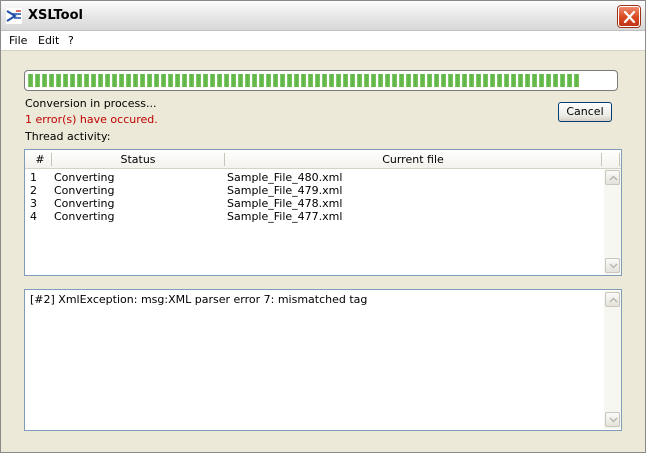 The height and width of the screenshot is (453, 646). Describe the element at coordinates (18, 40) in the screenshot. I see `menu-file: File` at that location.